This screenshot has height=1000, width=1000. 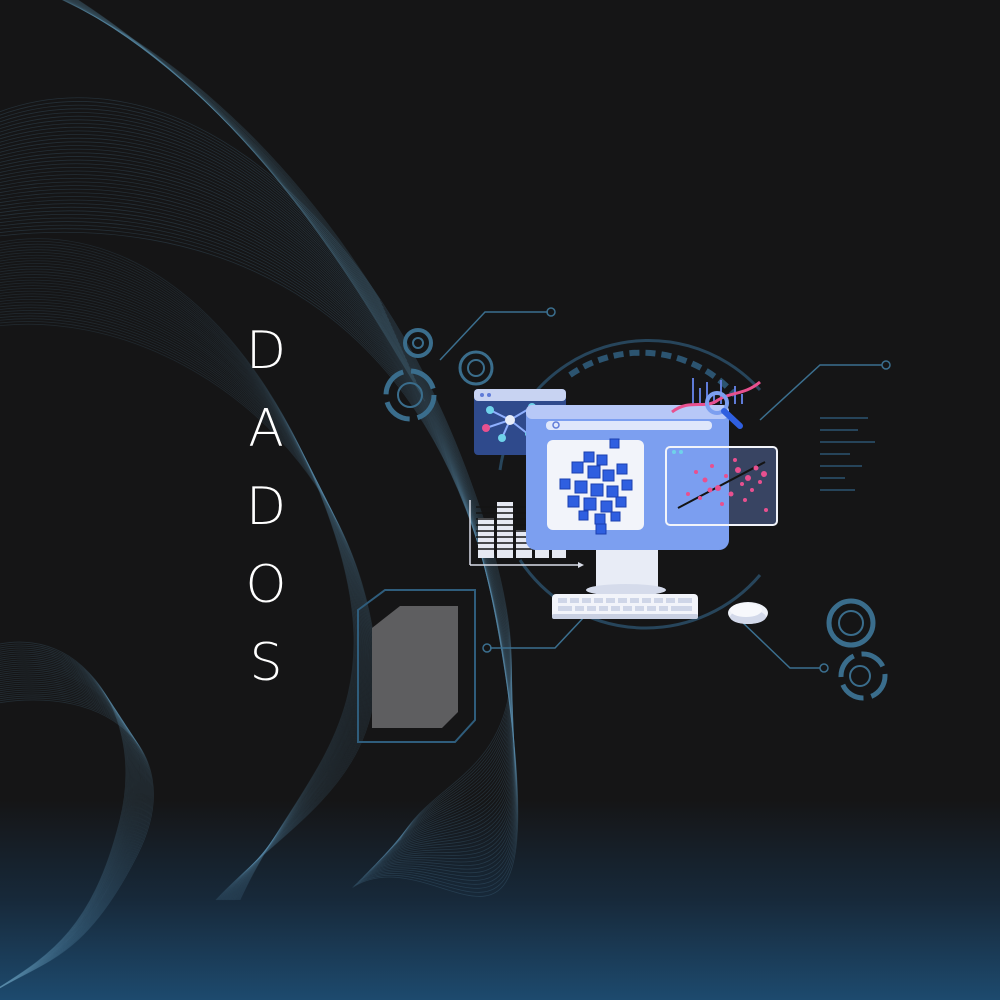 What do you see at coordinates (748, 613) in the screenshot?
I see `mouse-icon` at bounding box center [748, 613].